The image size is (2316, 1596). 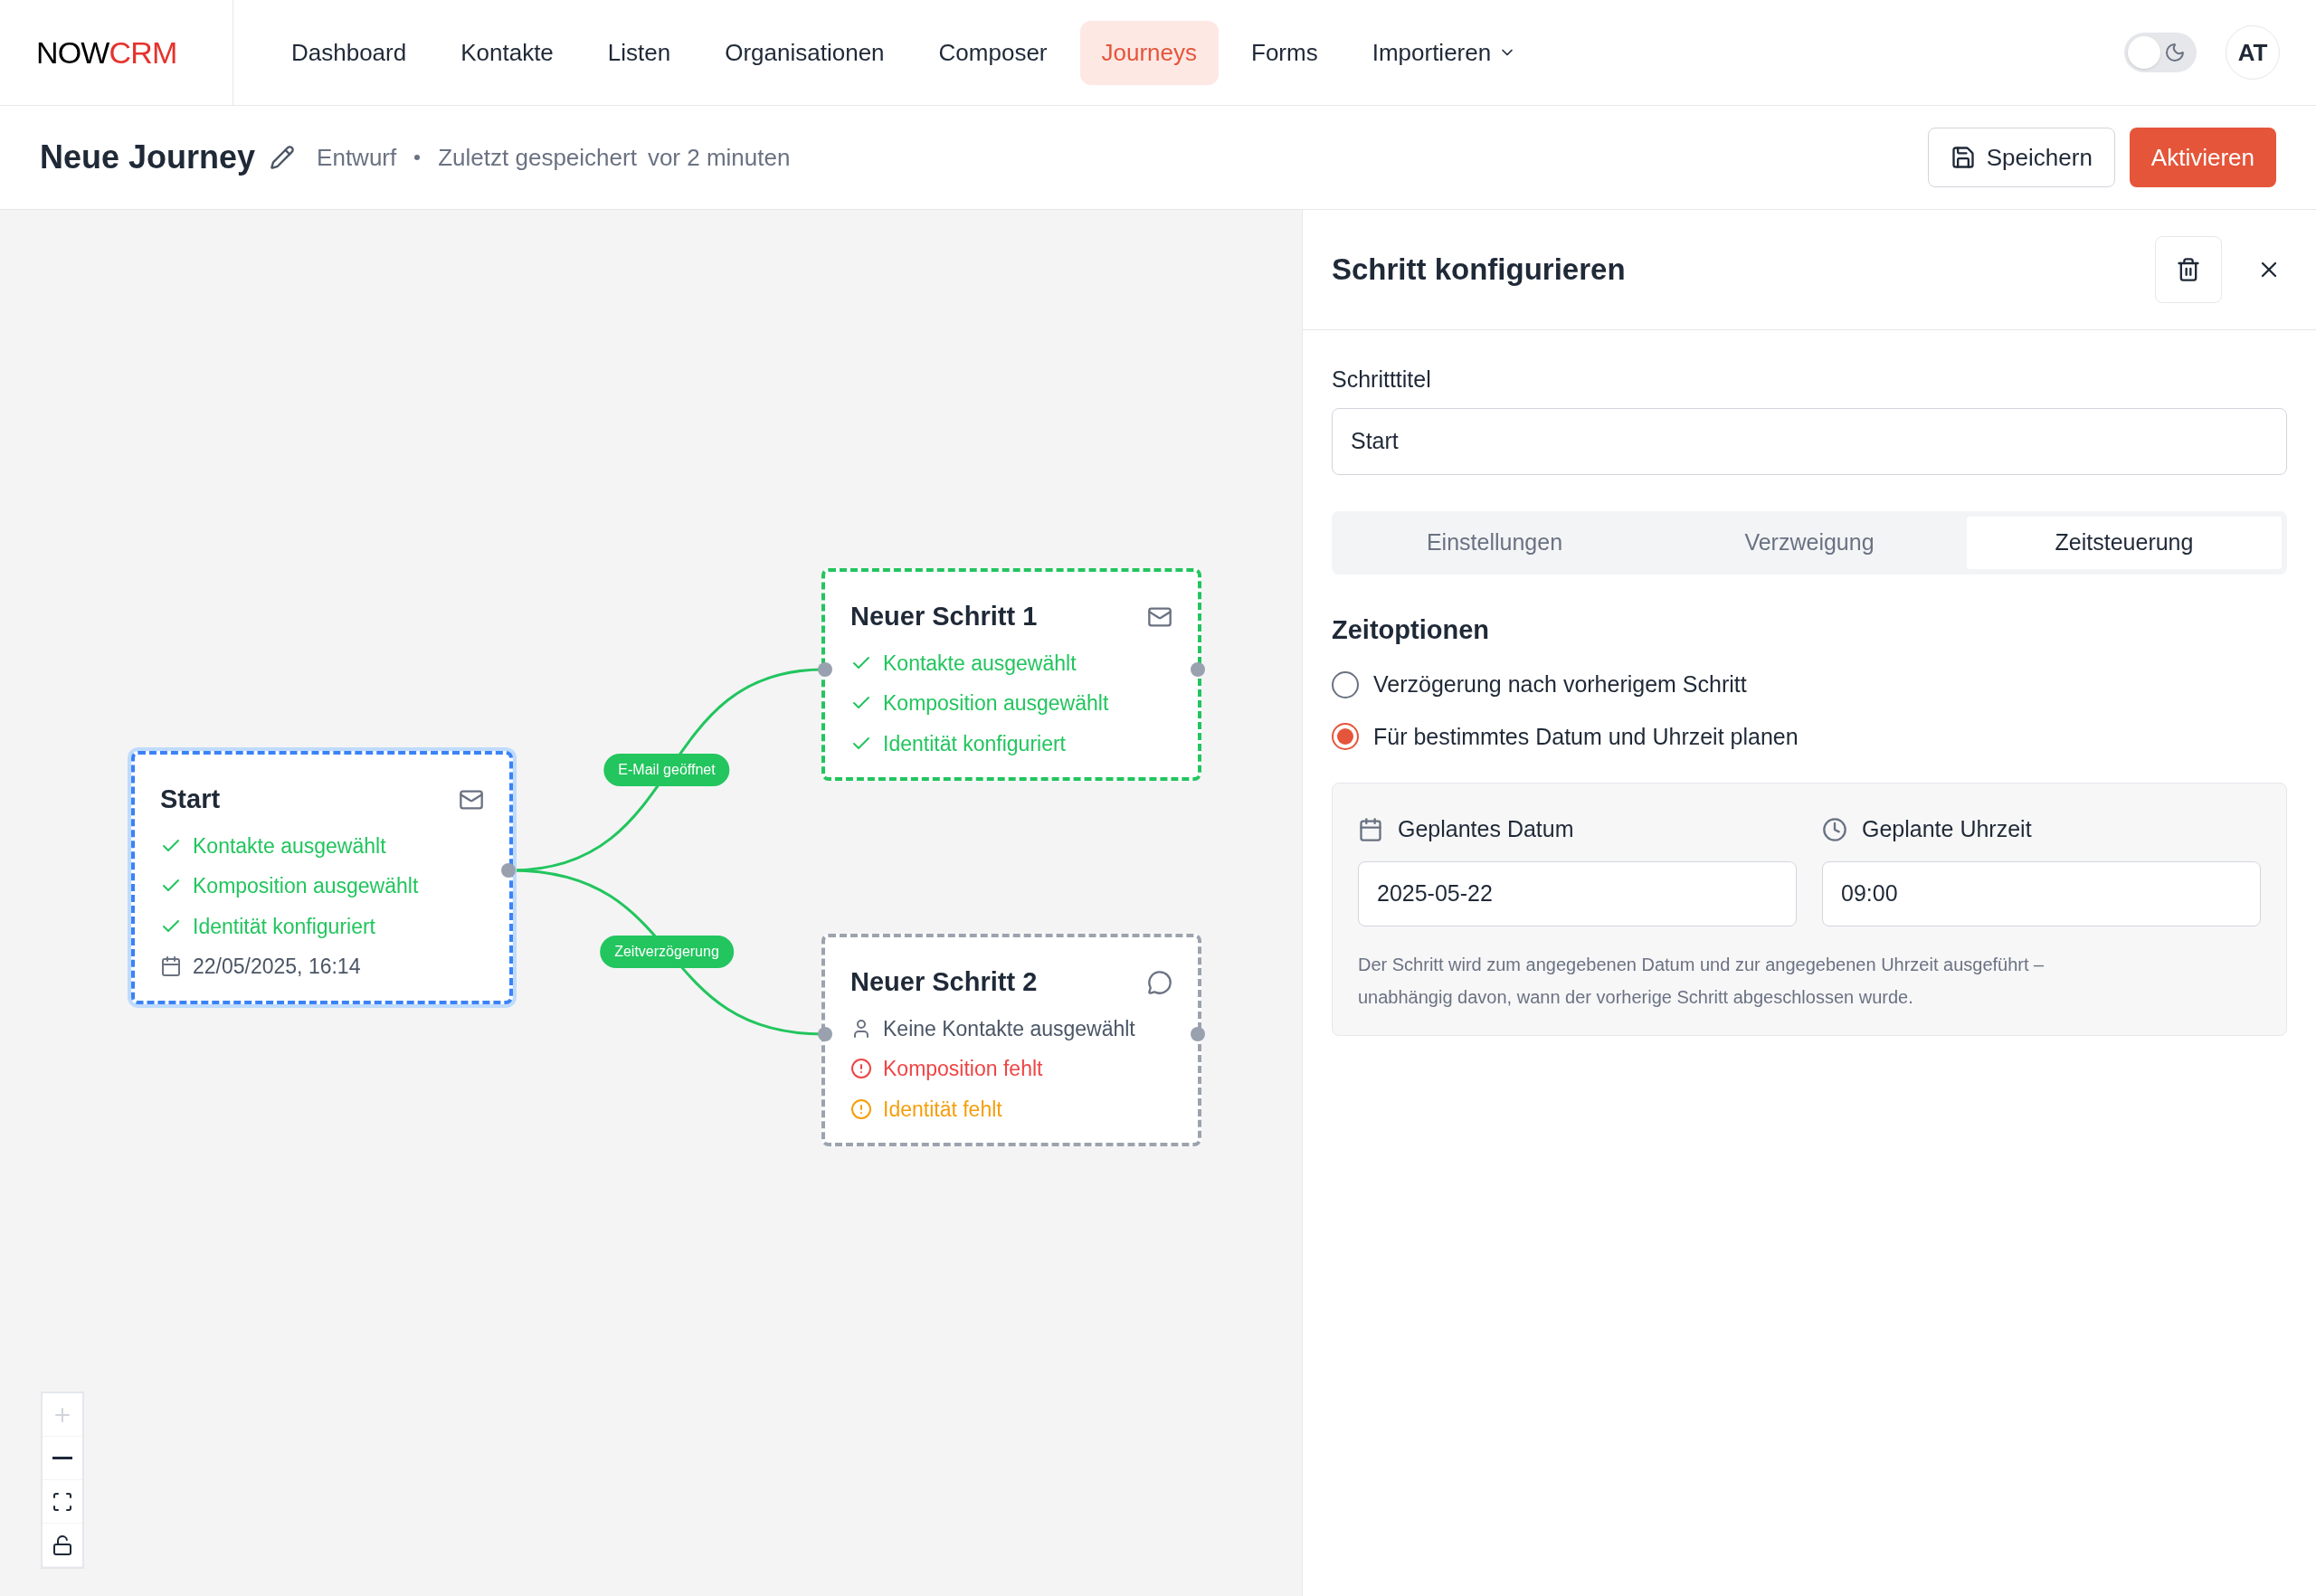 What do you see at coordinates (944, 982) in the screenshot?
I see `node-title: Neuer Schritt 2` at bounding box center [944, 982].